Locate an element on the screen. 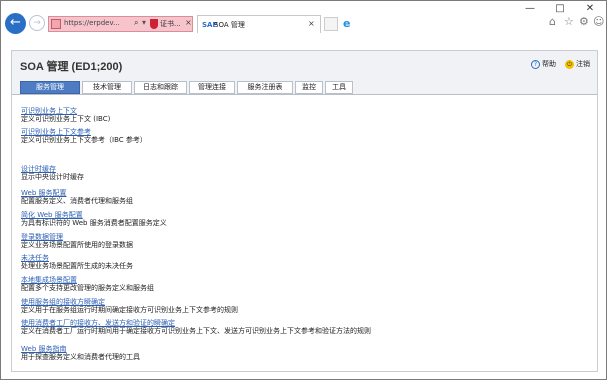 This screenshot has height=380, width=607. search-icon: ⌕ is located at coordinates (136, 23).